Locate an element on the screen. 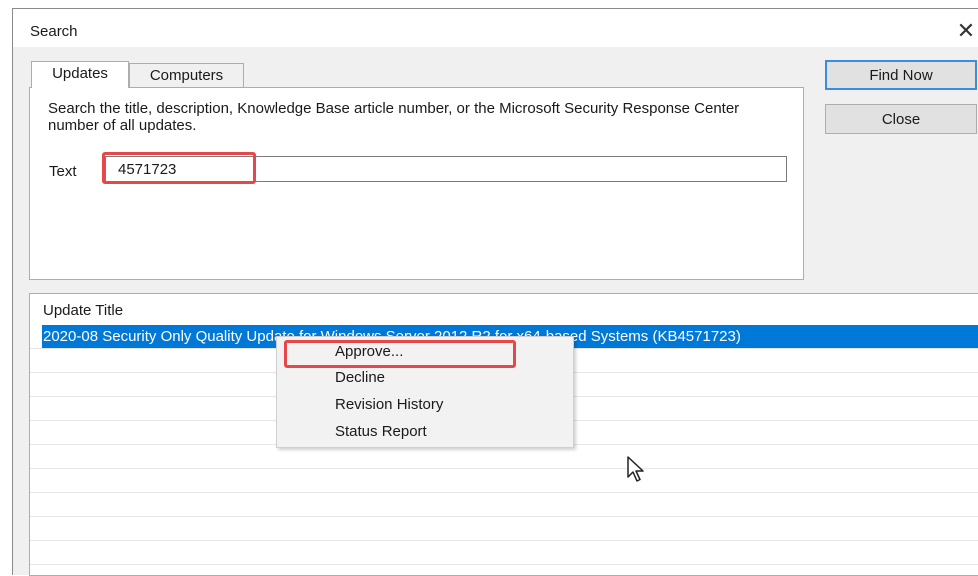 The width and height of the screenshot is (978, 576). search-text-input is located at coordinates (446, 169).